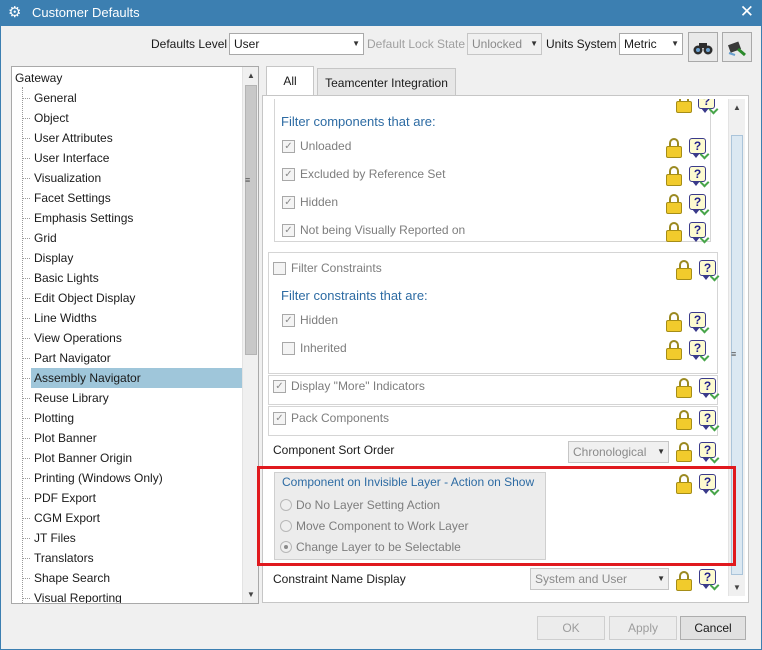 The height and width of the screenshot is (650, 762). Describe the element at coordinates (610, 452) in the screenshot. I see `sort-order-value: Chronological` at that location.